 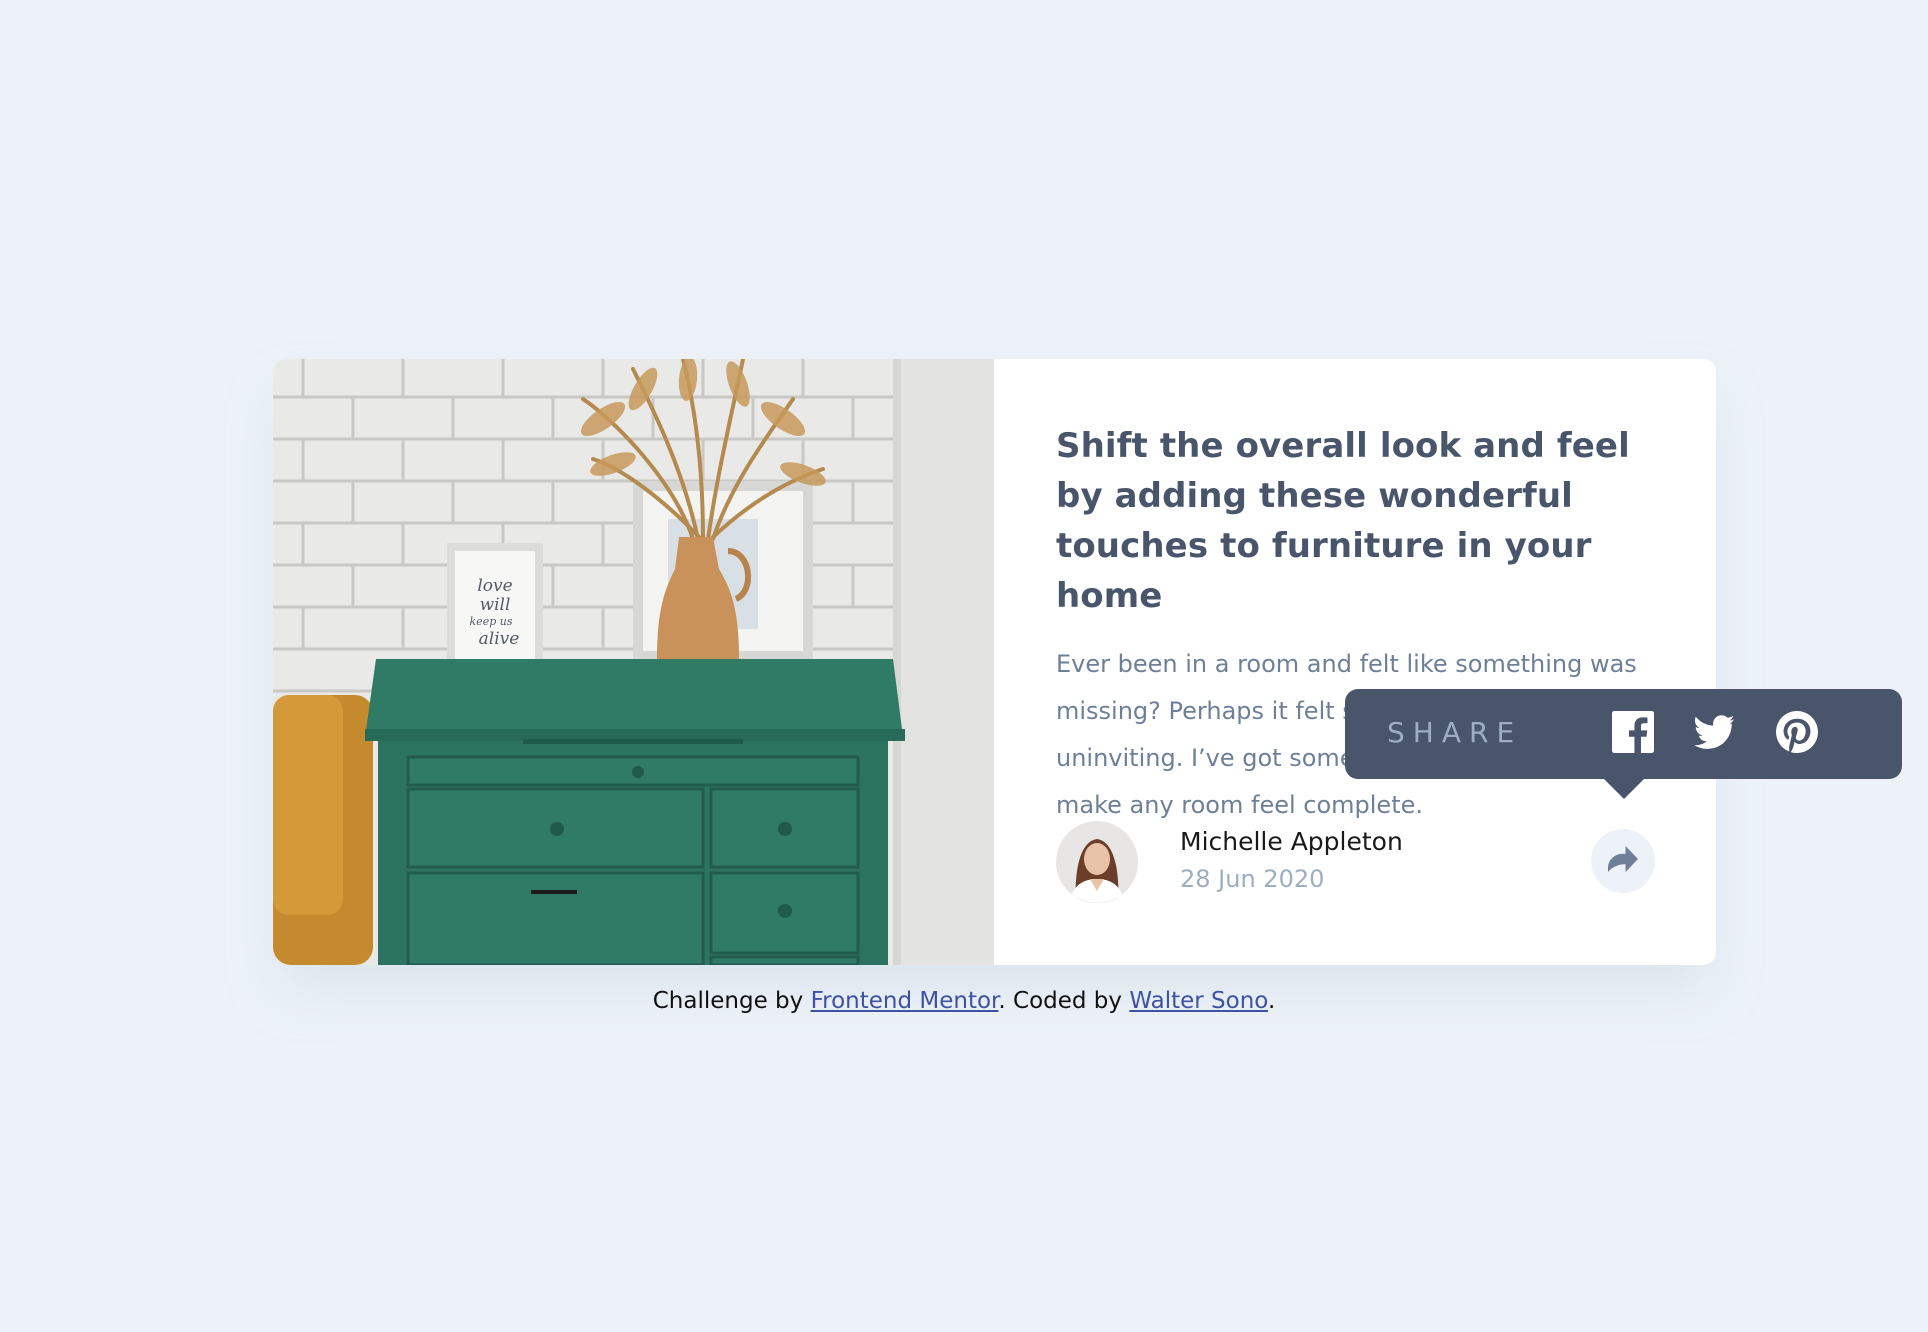 I want to click on author-row: Michelle Appleton 28 Jun 2020, so click(x=1356, y=863).